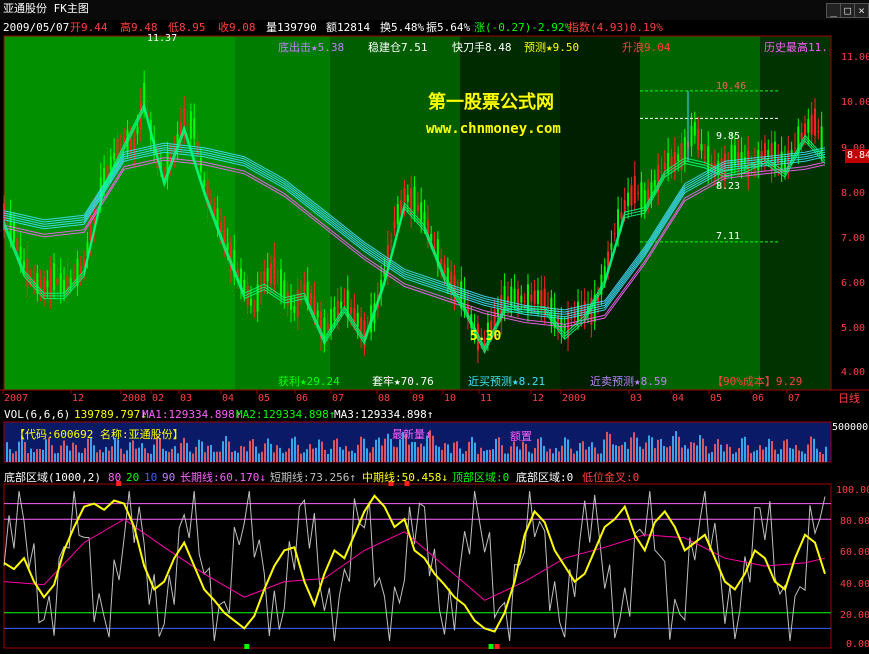 This screenshot has height=654, width=869. I want to click on price-tick: 7.00, so click(853, 238).